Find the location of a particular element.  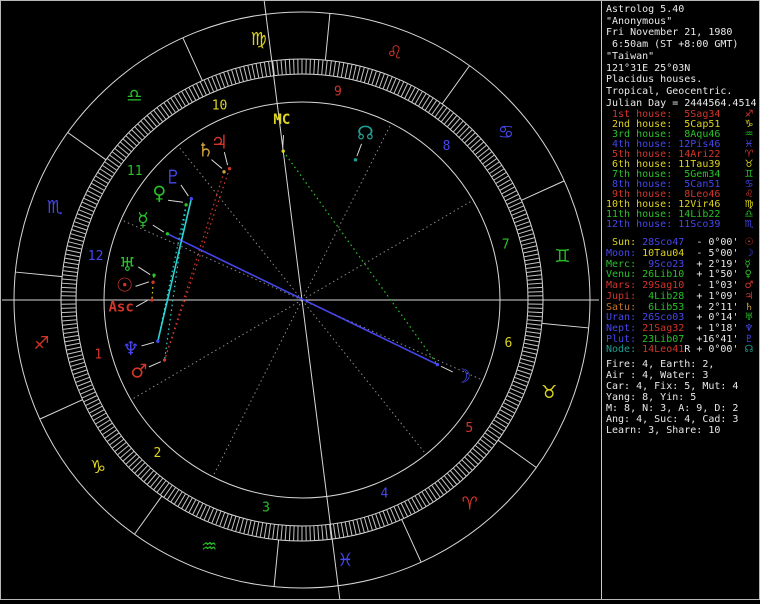

zodiac-cancer-glyph: ♋ is located at coordinates (506, 132).